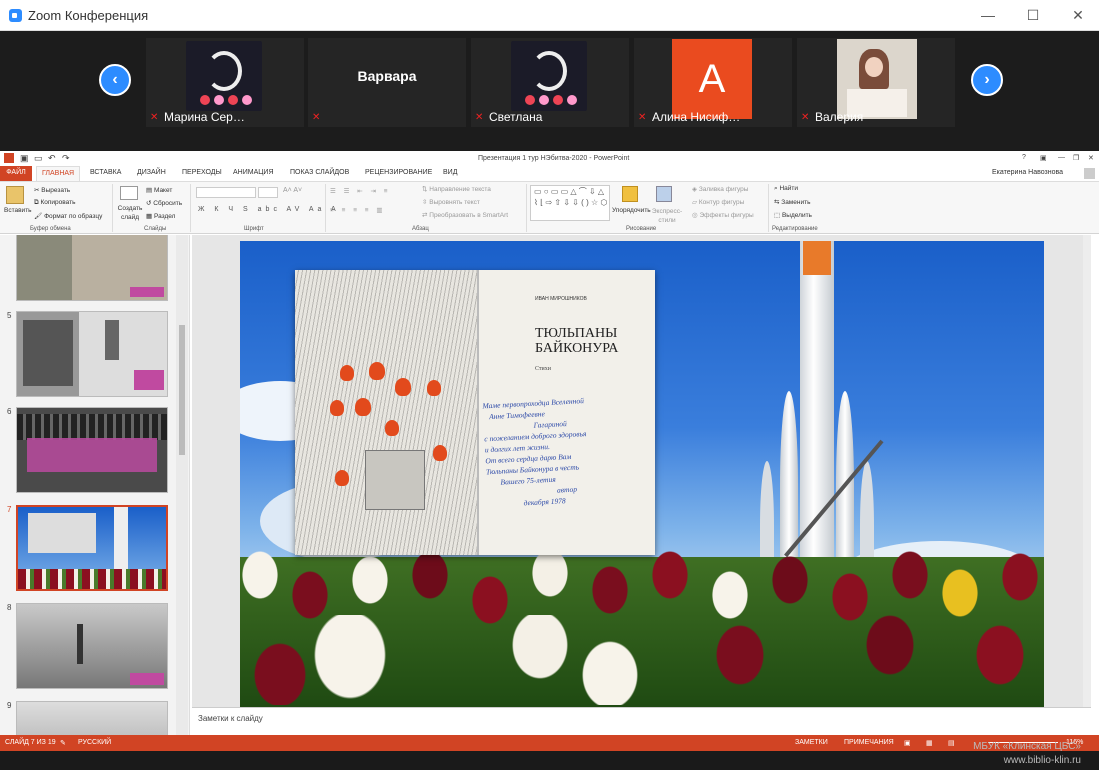 This screenshot has width=1099, height=770. What do you see at coordinates (66, 158) in the screenshot?
I see `redo-icon: ↷` at bounding box center [66, 158].